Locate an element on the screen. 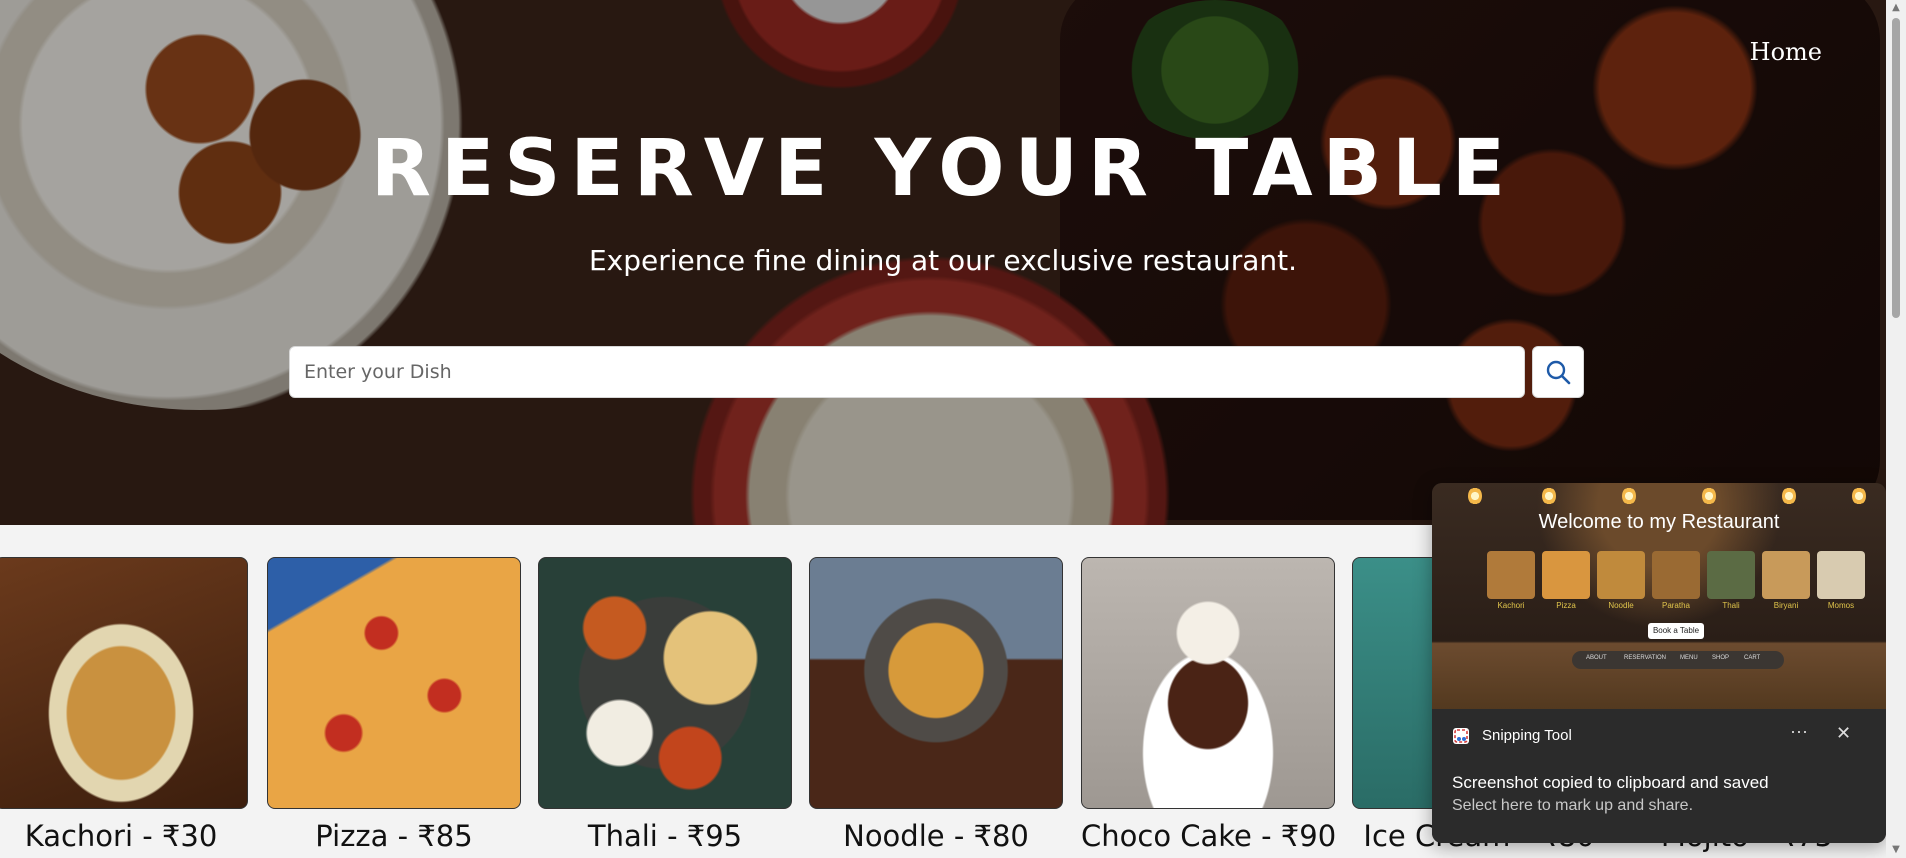 The image size is (1906, 858). preview-thumb-label: Pizza is located at coordinates (1566, 605).